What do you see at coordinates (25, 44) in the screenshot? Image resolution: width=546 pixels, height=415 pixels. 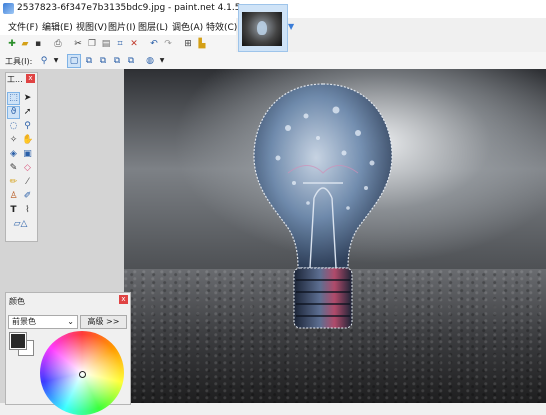 I see `open-icon: ▰` at bounding box center [25, 44].